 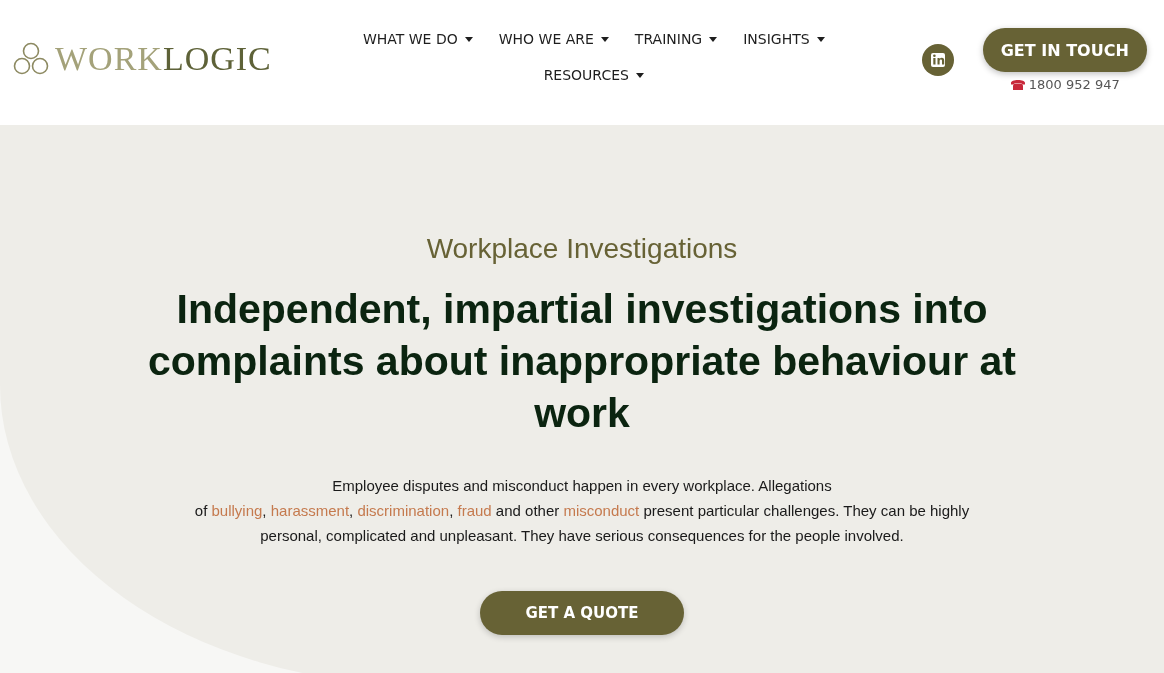 What do you see at coordinates (1074, 84) in the screenshot?
I see `phone-number: 1800 952 947` at bounding box center [1074, 84].